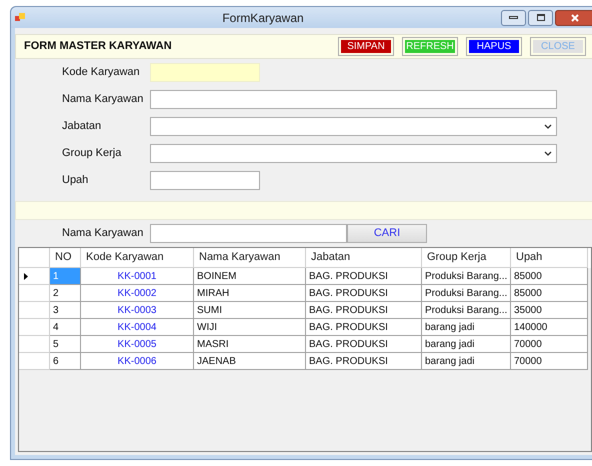 This screenshot has width=592, height=466. What do you see at coordinates (250, 310) in the screenshot?
I see `table-cell: SUMI` at bounding box center [250, 310].